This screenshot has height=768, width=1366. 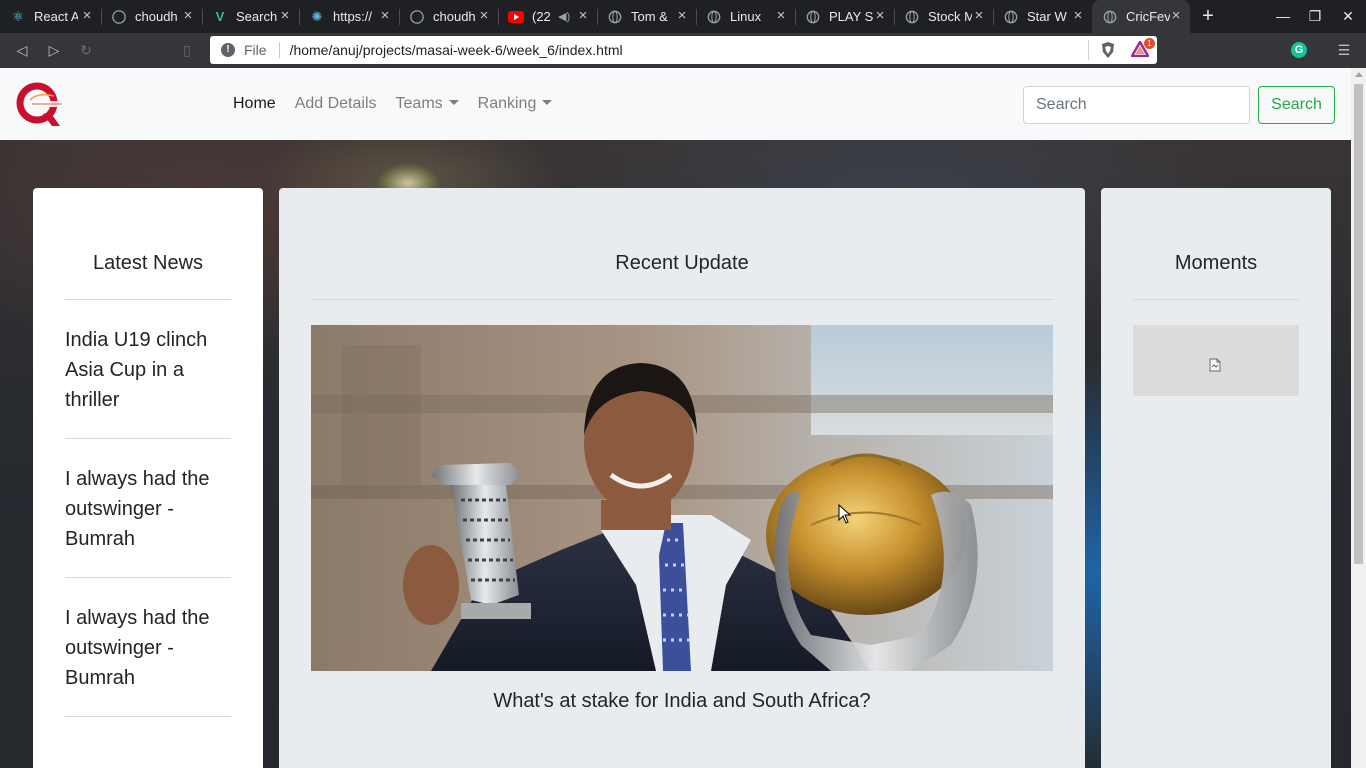 What do you see at coordinates (257, 16) in the screenshot?
I see `tab-title: Search` at bounding box center [257, 16].